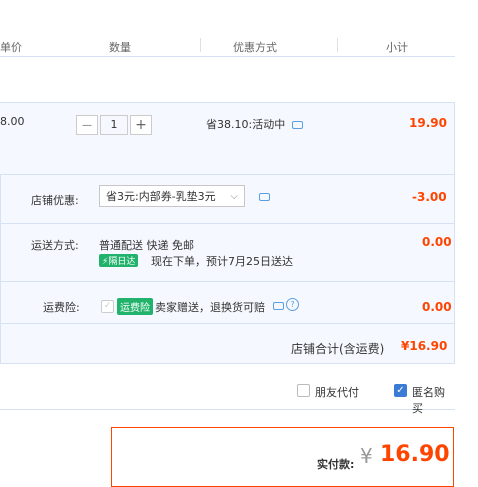  Describe the element at coordinates (119, 260) in the screenshot. I see `next-day-badge: ⚡隔日达` at that location.